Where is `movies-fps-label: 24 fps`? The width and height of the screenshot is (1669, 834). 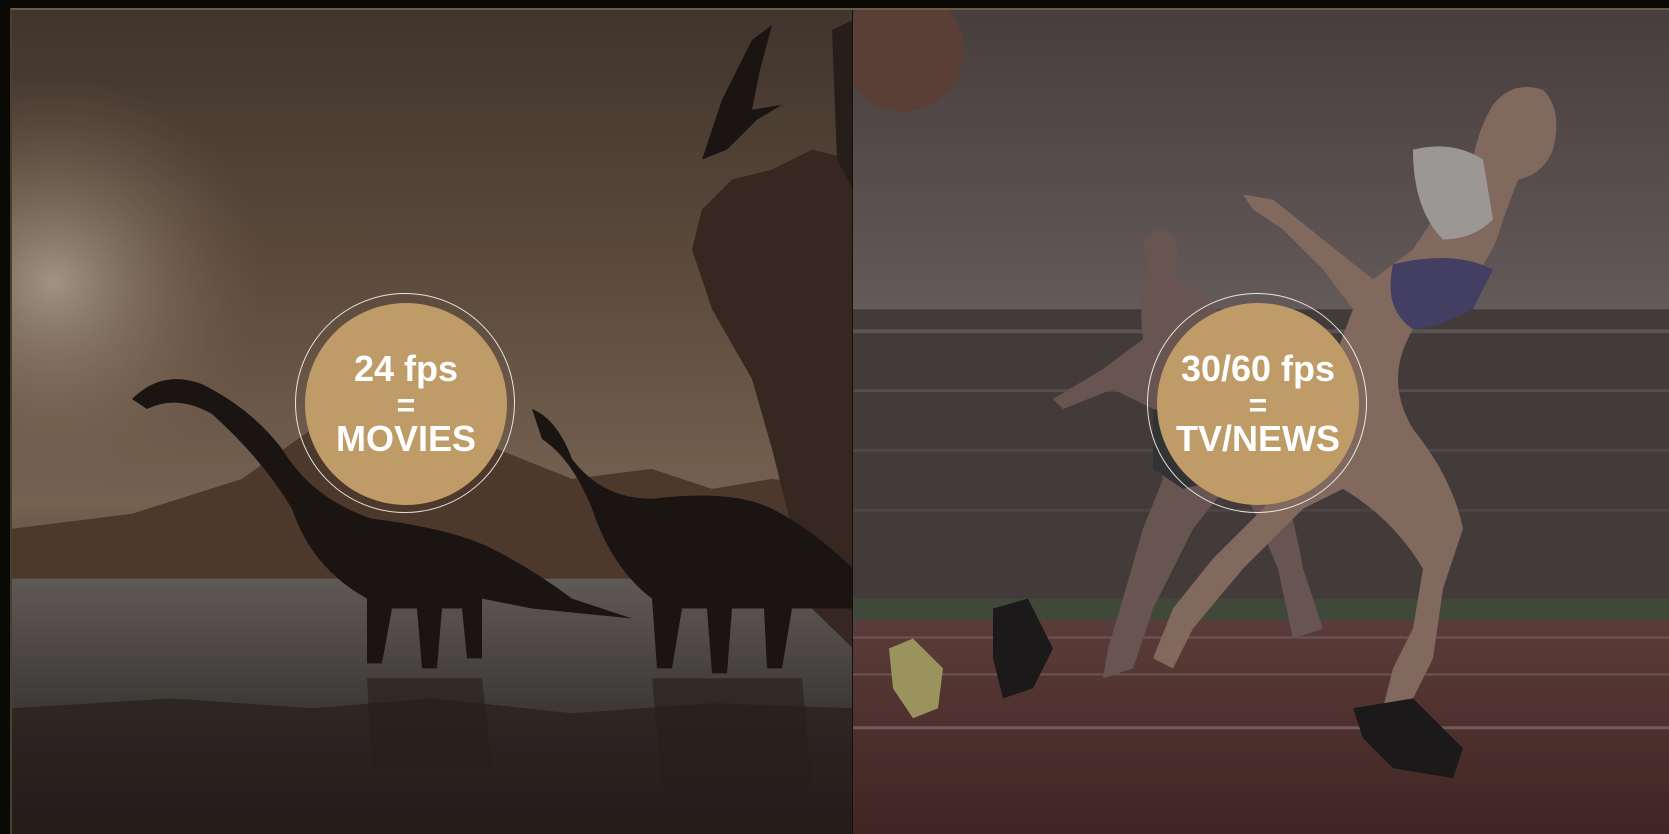 movies-fps-label: 24 fps is located at coordinates (406, 368).